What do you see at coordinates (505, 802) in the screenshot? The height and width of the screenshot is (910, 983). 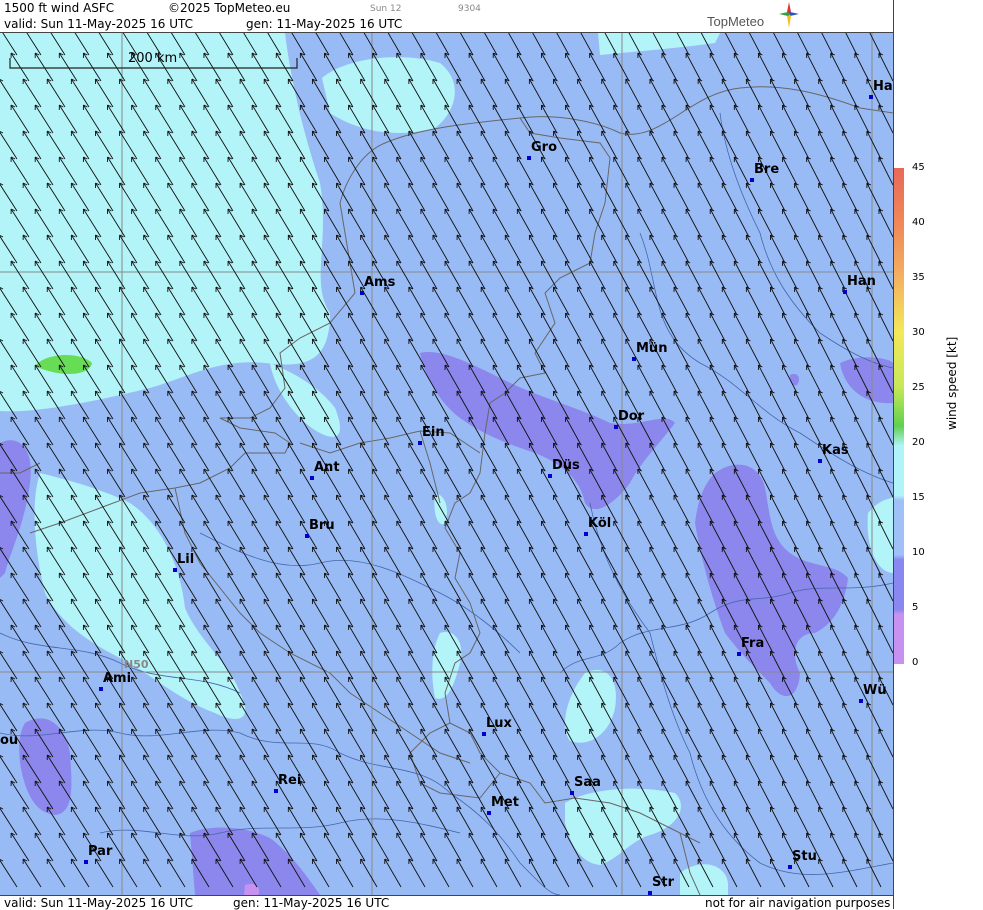 I see `city-label: Met` at bounding box center [505, 802].